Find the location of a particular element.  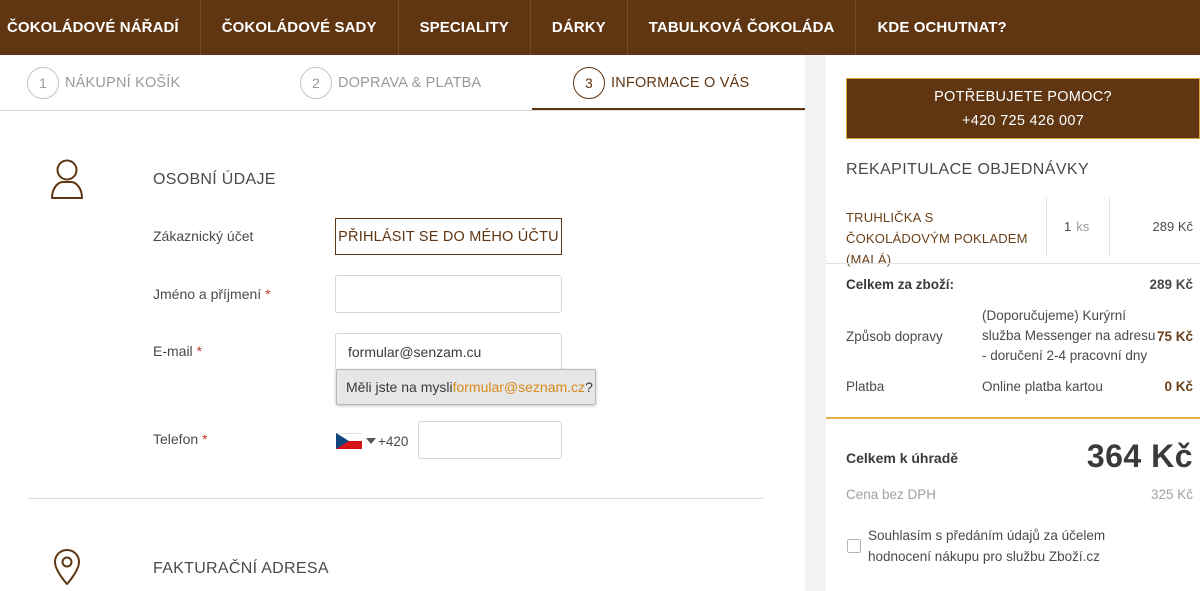

help-contact-box: POTŘEBUJETE POMOC? +420 725 426 007 is located at coordinates (1023, 108).